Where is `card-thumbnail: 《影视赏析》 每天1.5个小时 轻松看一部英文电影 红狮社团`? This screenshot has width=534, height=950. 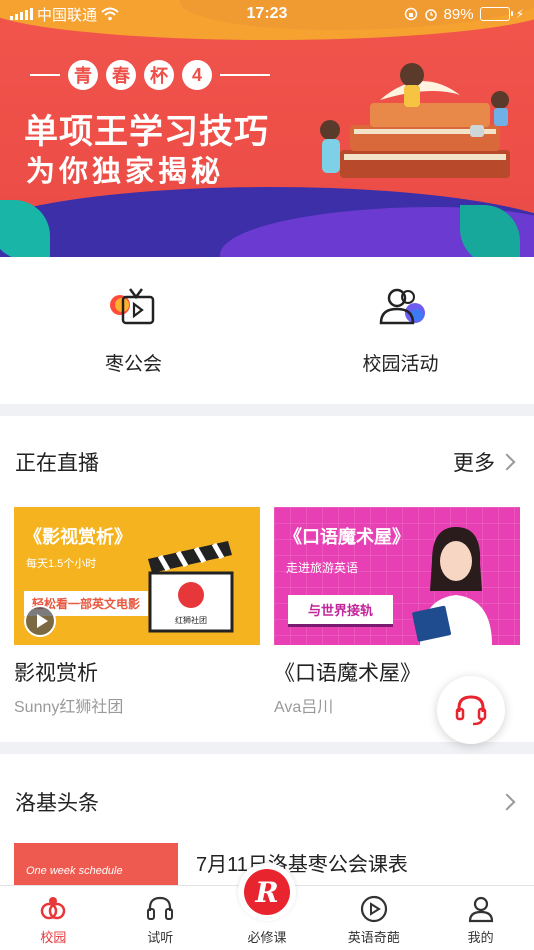
card-thumbnail: 《影视赏析》 每天1.5个小时 轻松看一部英文电影 红狮社团 is located at coordinates (137, 576).